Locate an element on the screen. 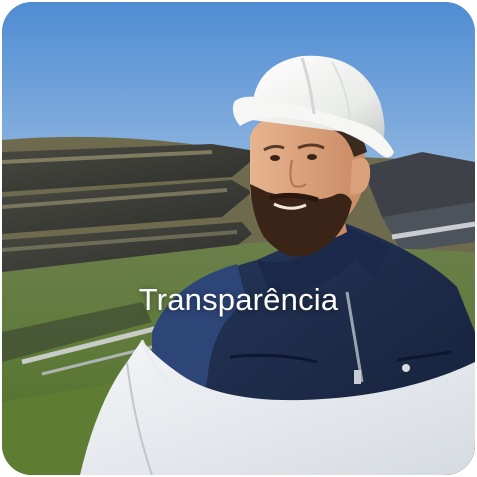 The width and height of the screenshot is (477, 477). card-title: Transparência is located at coordinates (238, 299).